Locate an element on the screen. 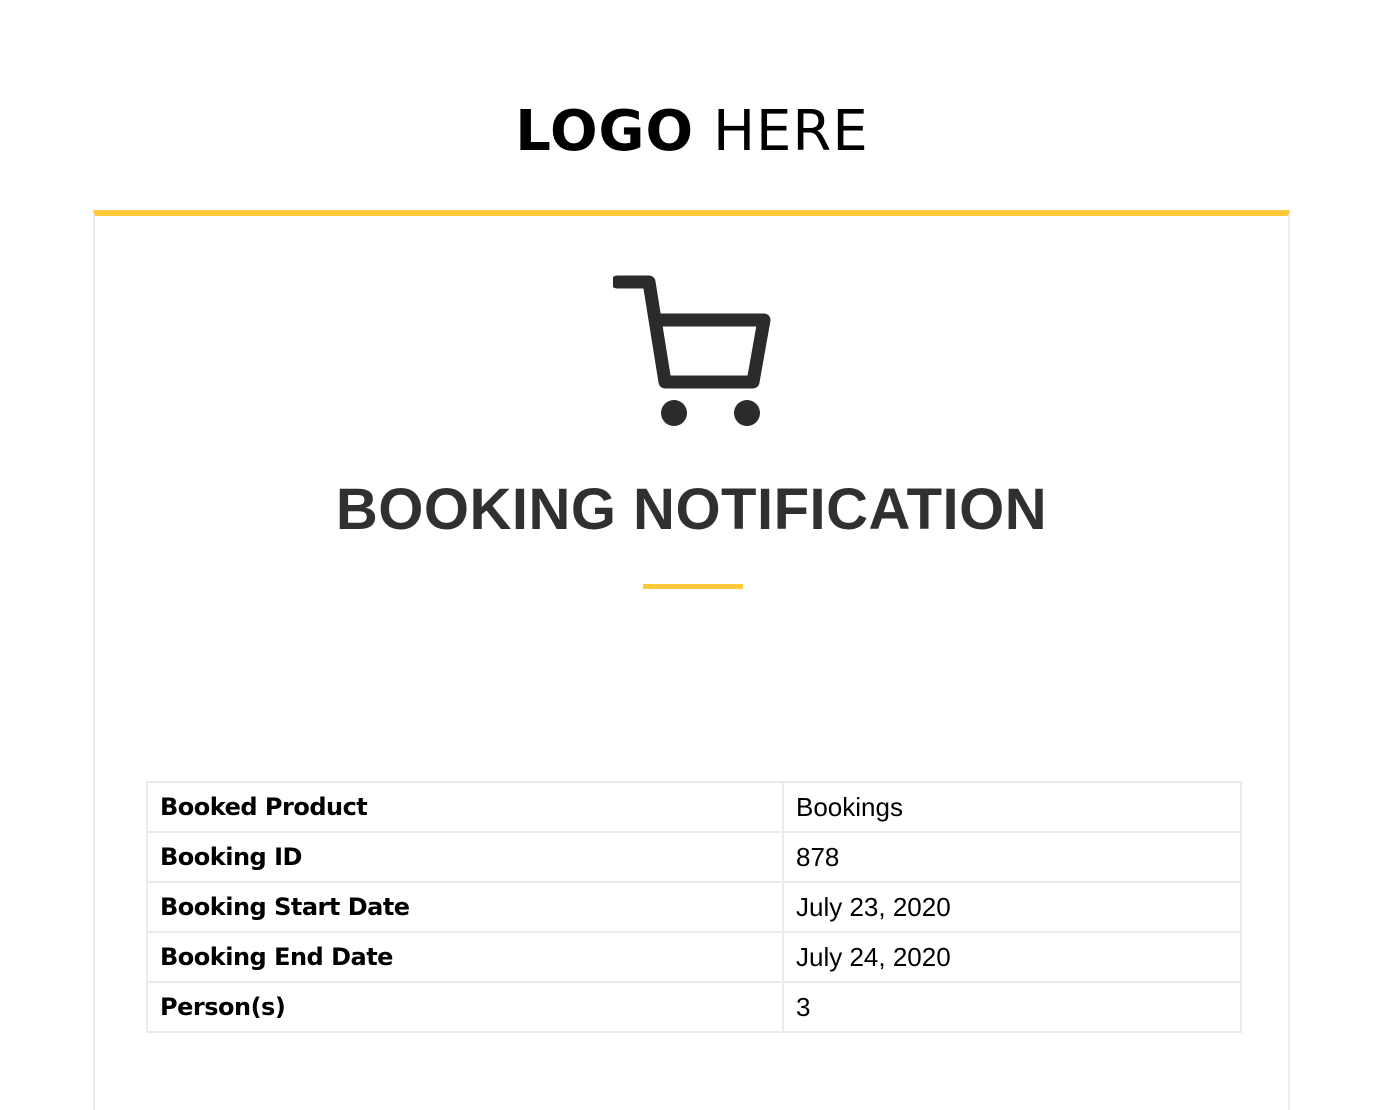 Image resolution: width=1384 pixels, height=1110 pixels. row-value: July 24, 2020 is located at coordinates (1012, 957).